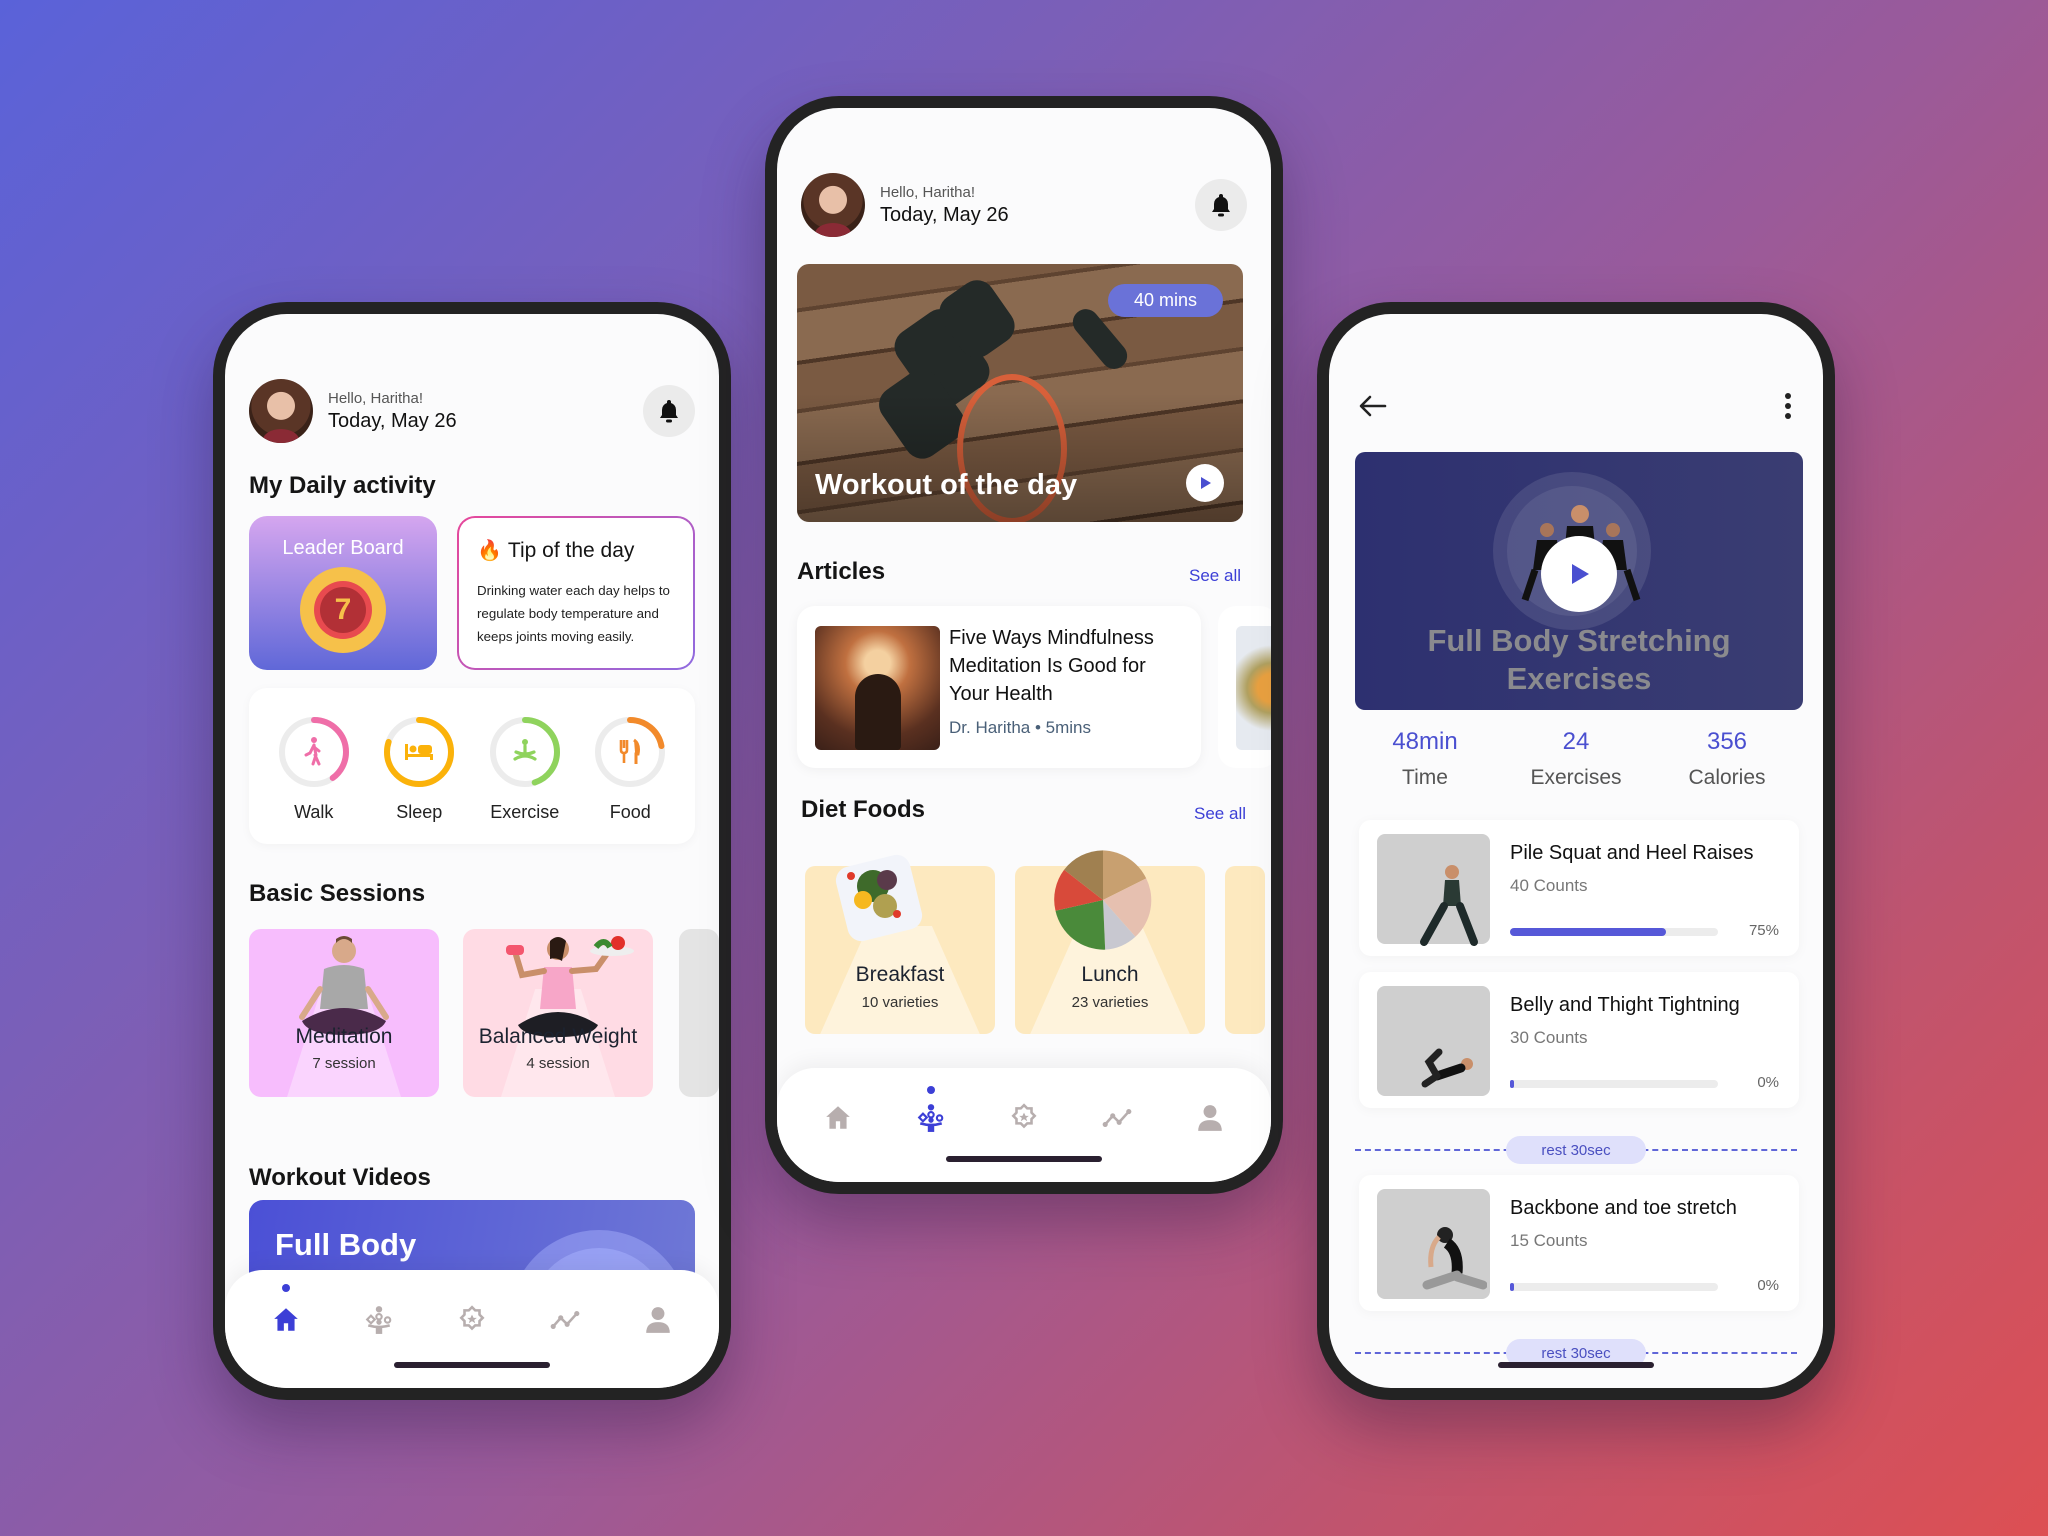  Describe the element at coordinates (900, 974) in the screenshot. I see `diet-title: Breakfast` at that location.